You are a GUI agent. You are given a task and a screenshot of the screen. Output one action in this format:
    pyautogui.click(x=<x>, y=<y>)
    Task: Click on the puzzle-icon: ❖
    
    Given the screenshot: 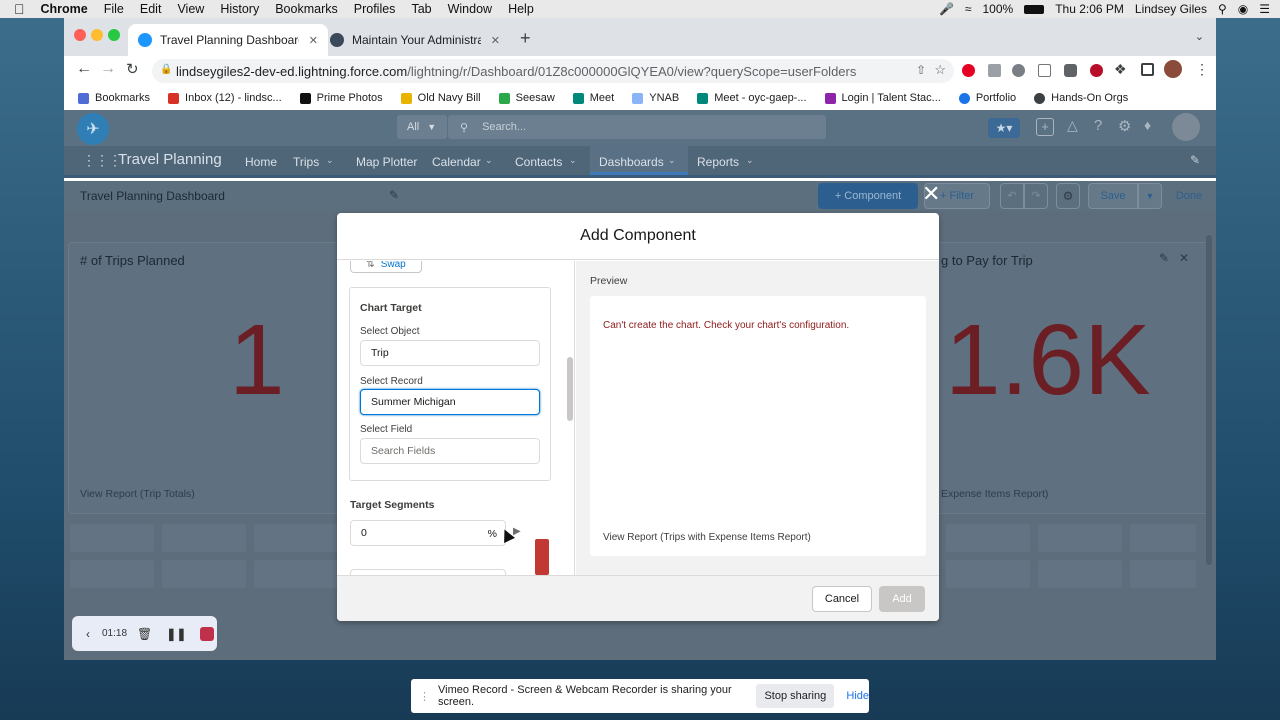 What is the action you would take?
    pyautogui.click(x=1120, y=69)
    